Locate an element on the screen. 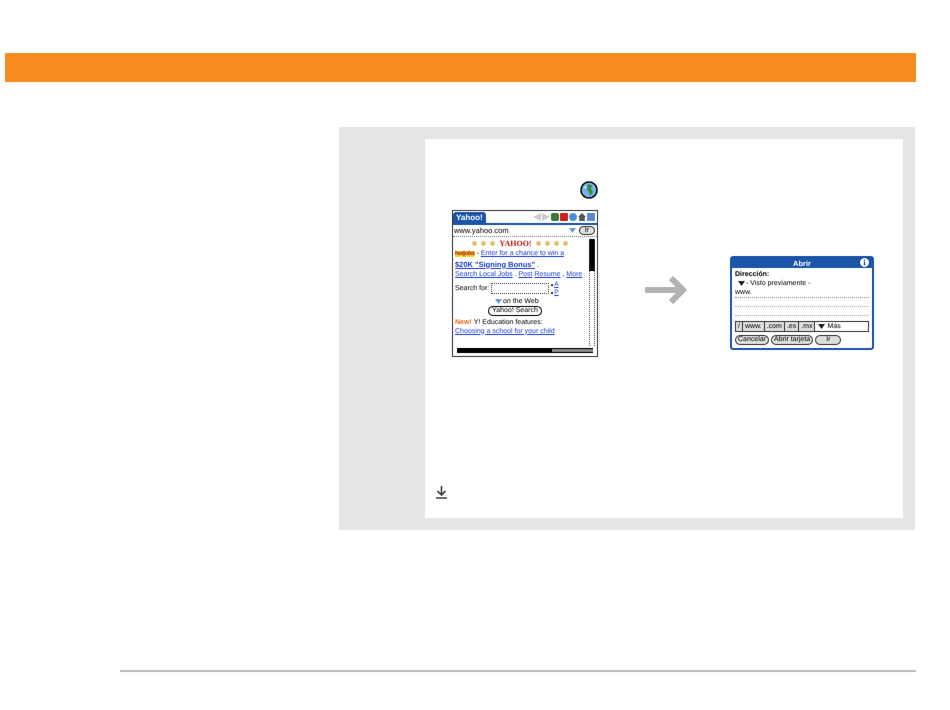 The width and height of the screenshot is (950, 710). search-field is located at coordinates (520, 288).